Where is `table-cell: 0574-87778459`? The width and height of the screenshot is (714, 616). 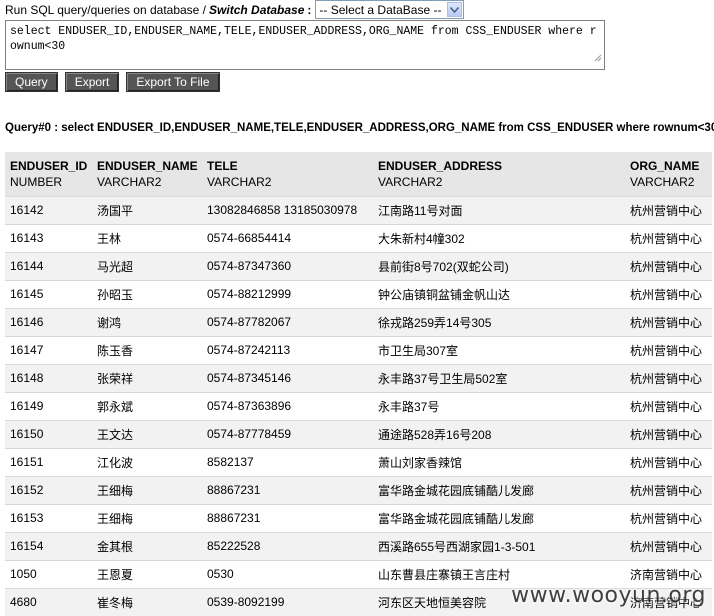
table-cell: 0574-87778459 is located at coordinates (287, 433).